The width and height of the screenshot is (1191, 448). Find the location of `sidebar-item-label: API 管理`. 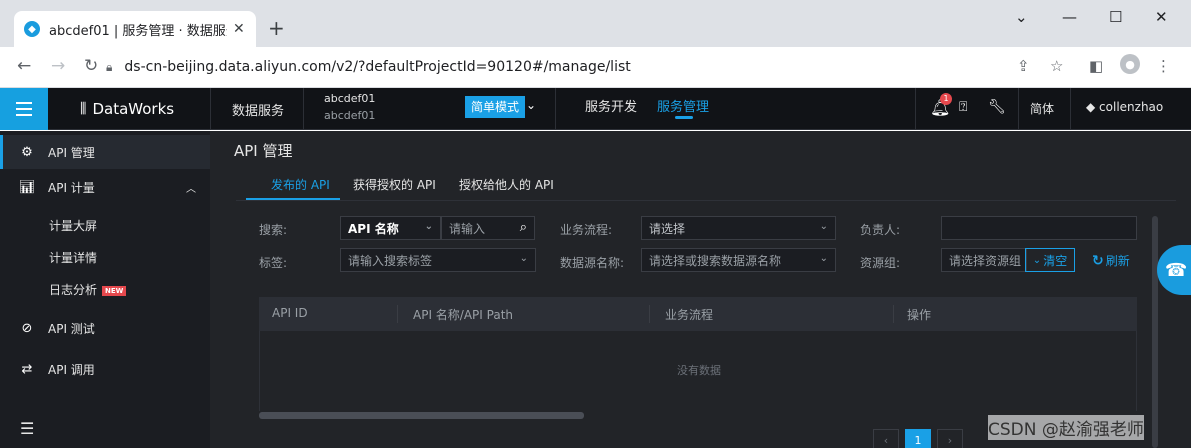

sidebar-item-label: API 管理 is located at coordinates (71, 152).